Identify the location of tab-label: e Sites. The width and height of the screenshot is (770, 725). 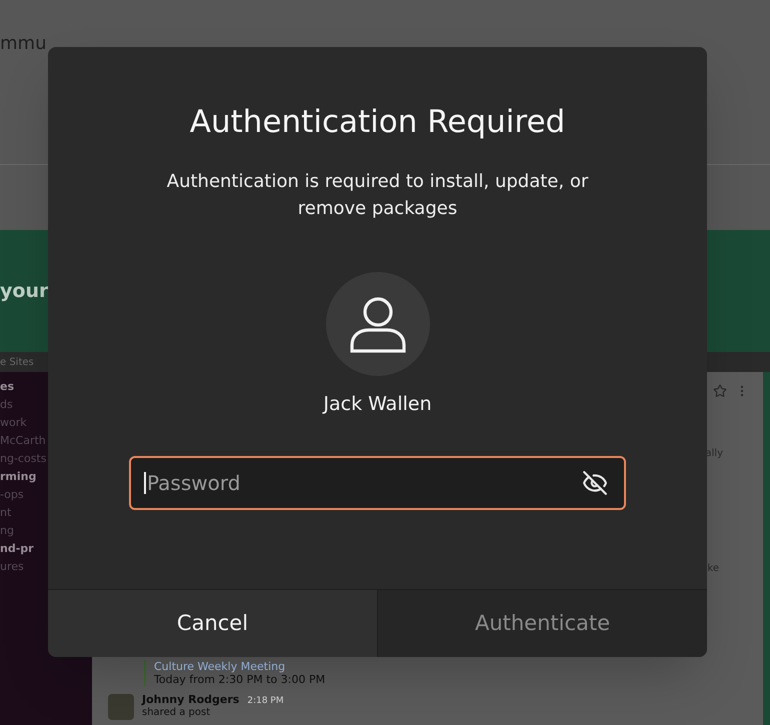
(17, 363).